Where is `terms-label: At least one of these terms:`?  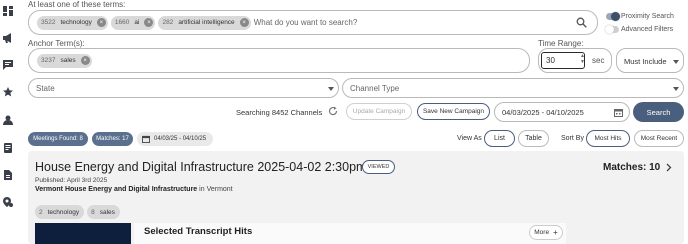 terms-label: At least one of these terms: is located at coordinates (77, 4).